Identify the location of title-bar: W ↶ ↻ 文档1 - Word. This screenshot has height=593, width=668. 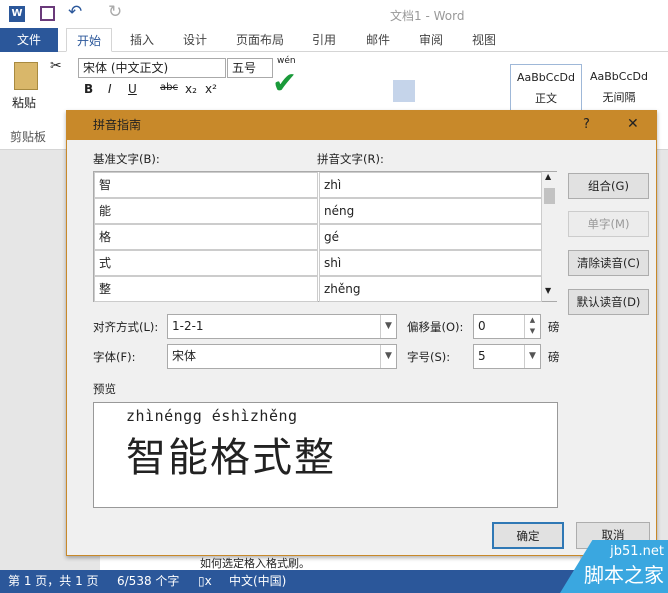
(334, 14).